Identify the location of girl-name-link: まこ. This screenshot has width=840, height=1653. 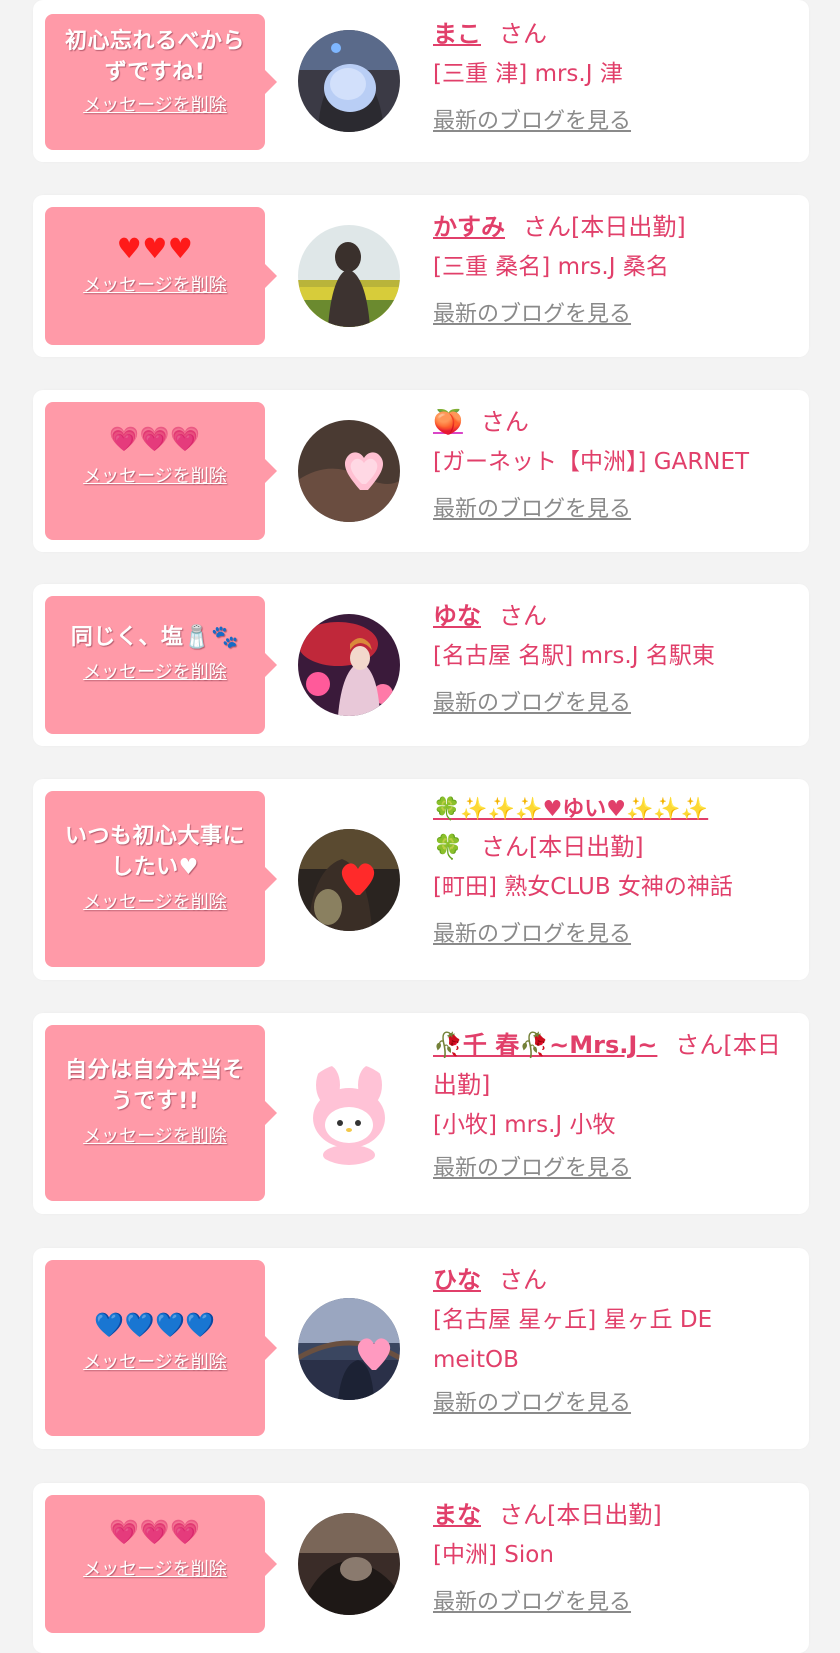
(457, 34).